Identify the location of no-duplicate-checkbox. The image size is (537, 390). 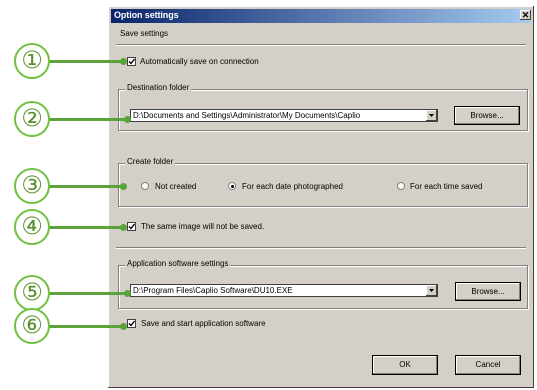
(131, 226).